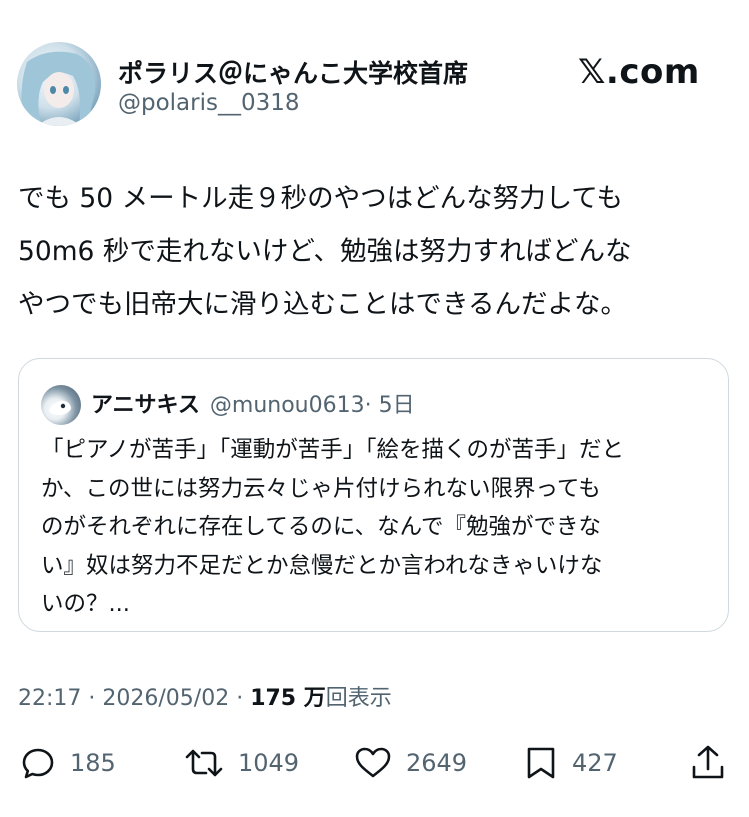 The width and height of the screenshot is (749, 817). Describe the element at coordinates (358, 698) in the screenshot. I see `view-label: 回表示` at that location.